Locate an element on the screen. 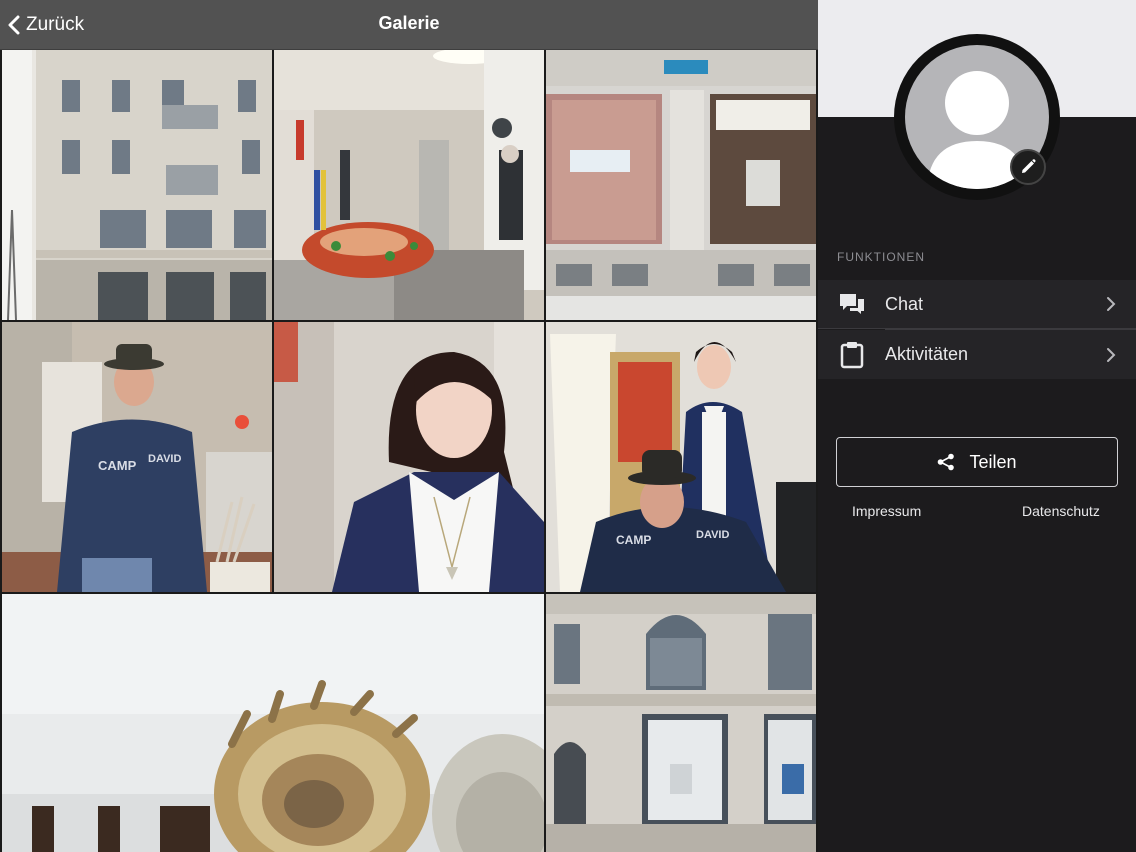  edit-avatar-button is located at coordinates (1028, 167).